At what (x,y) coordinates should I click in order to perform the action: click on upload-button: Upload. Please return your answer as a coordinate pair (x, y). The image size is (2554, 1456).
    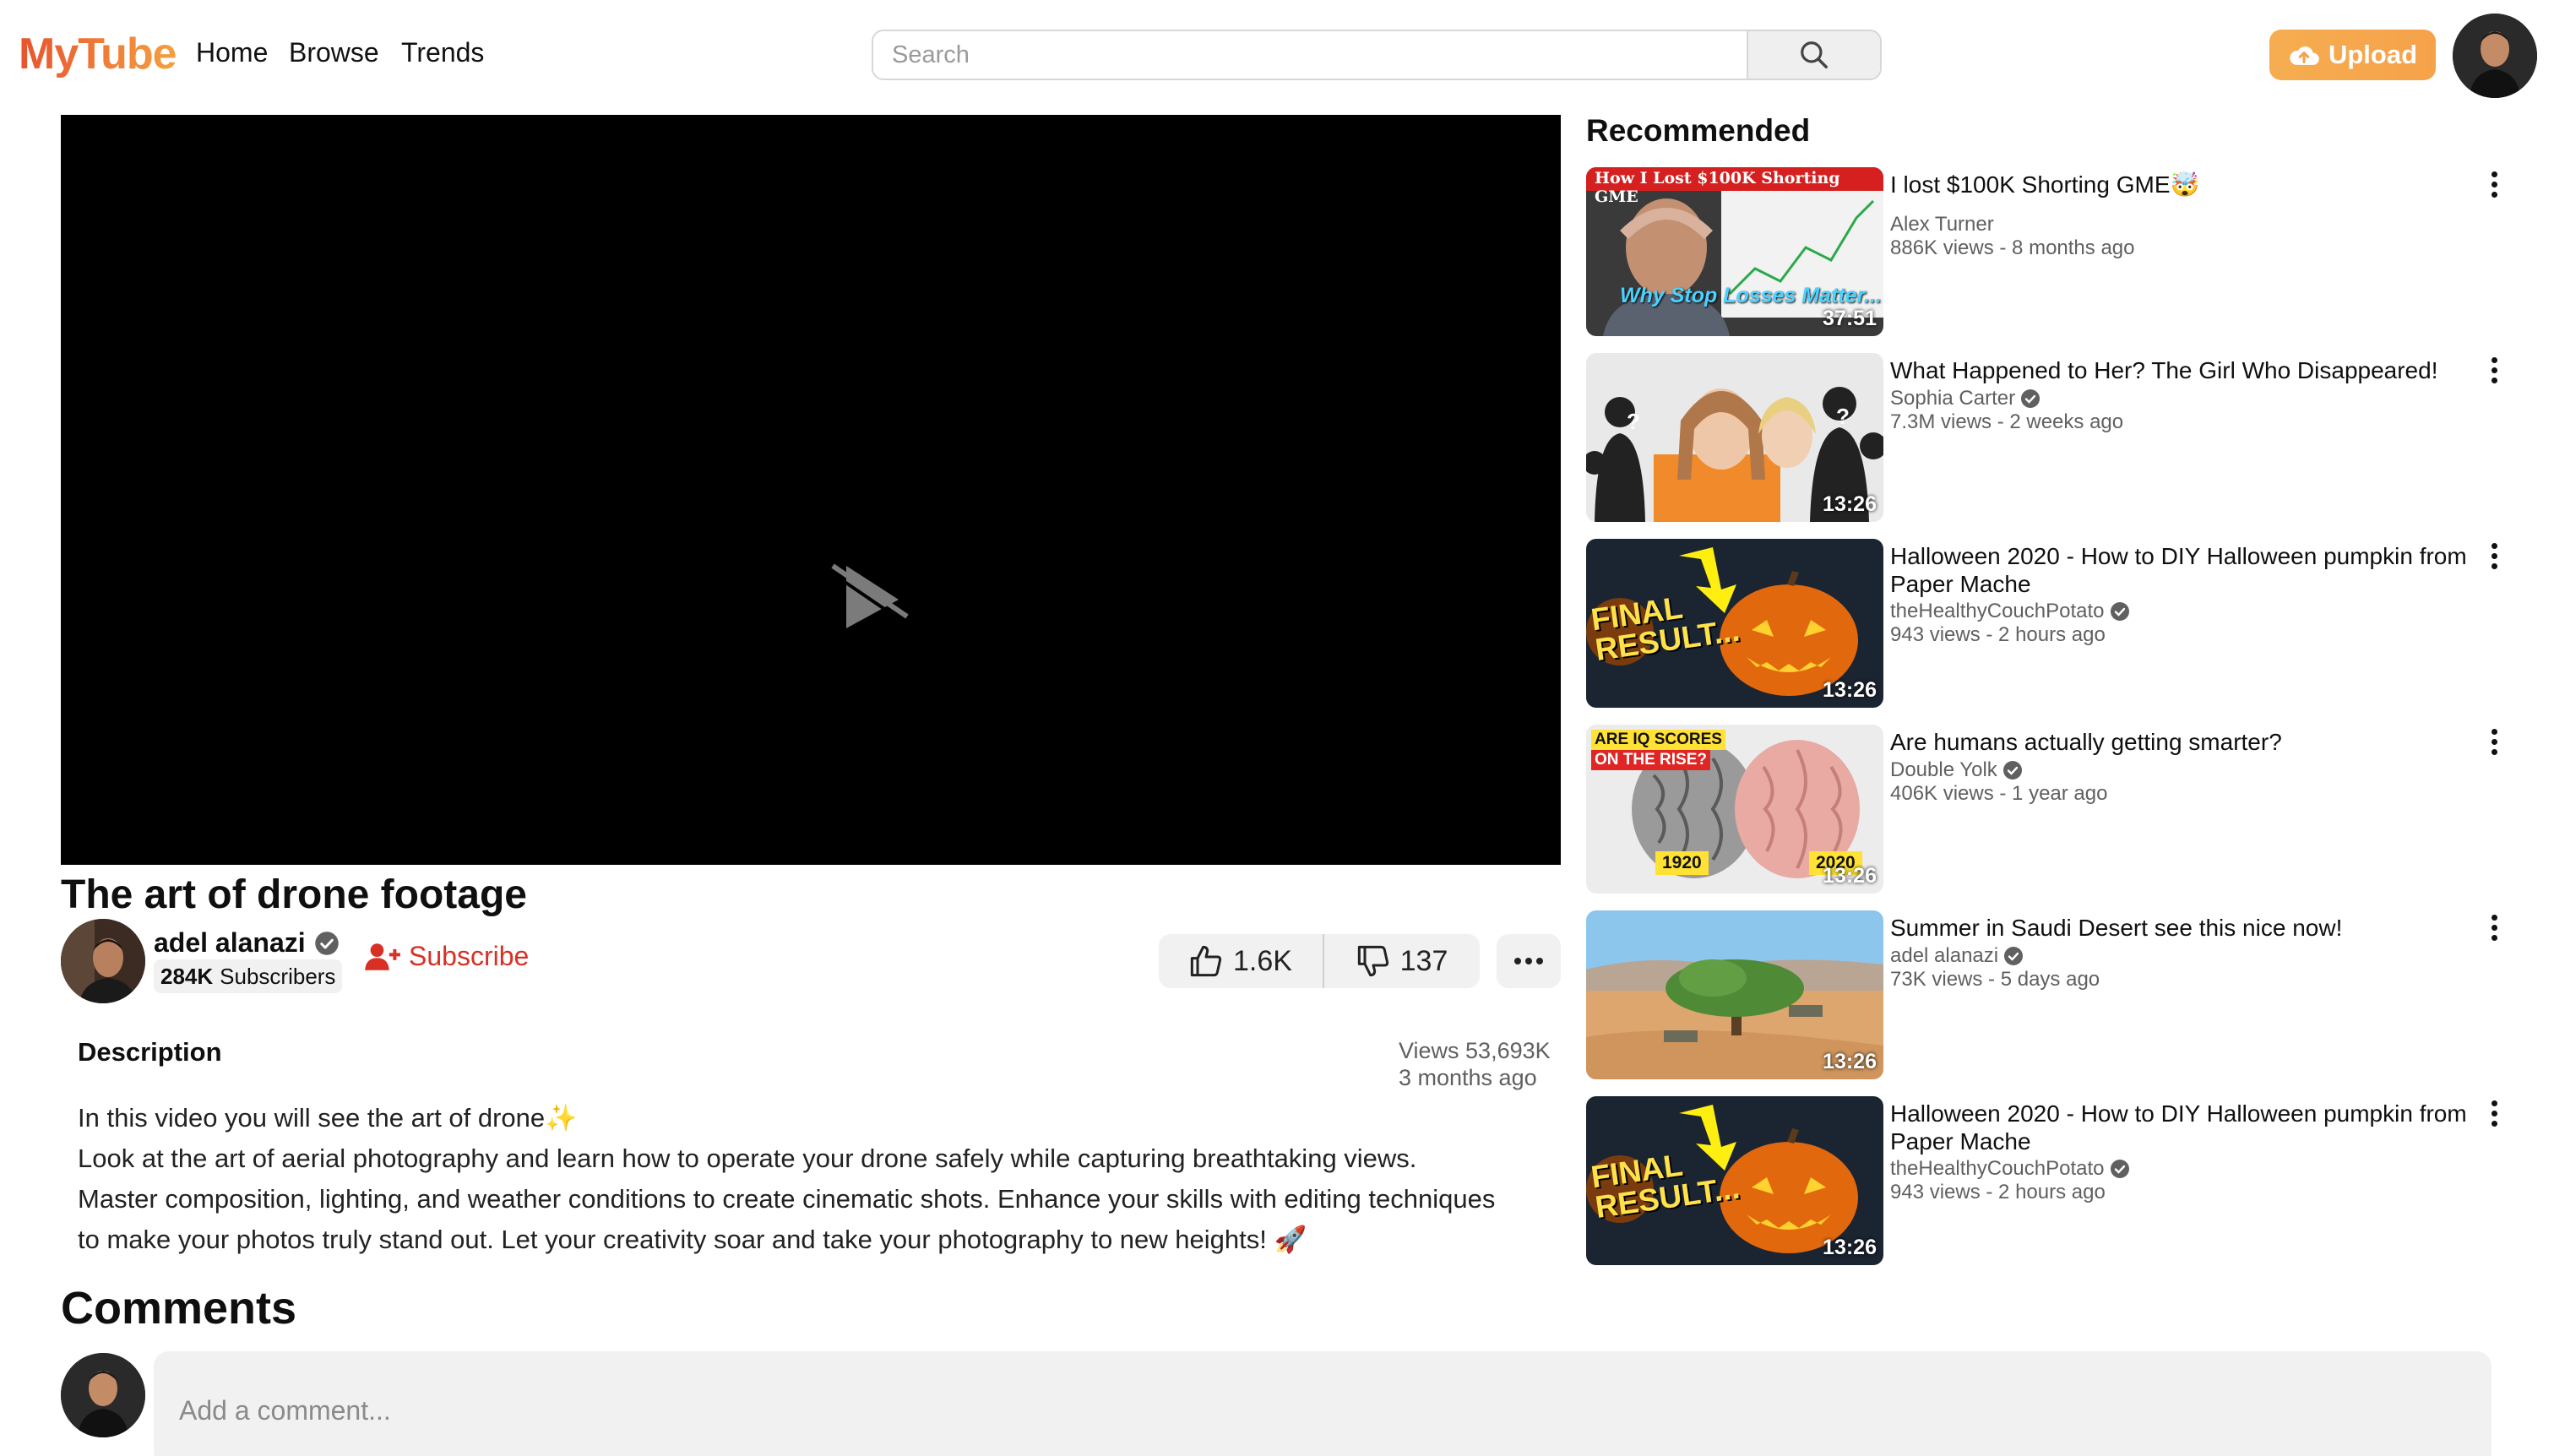
    Looking at the image, I should click on (2352, 55).